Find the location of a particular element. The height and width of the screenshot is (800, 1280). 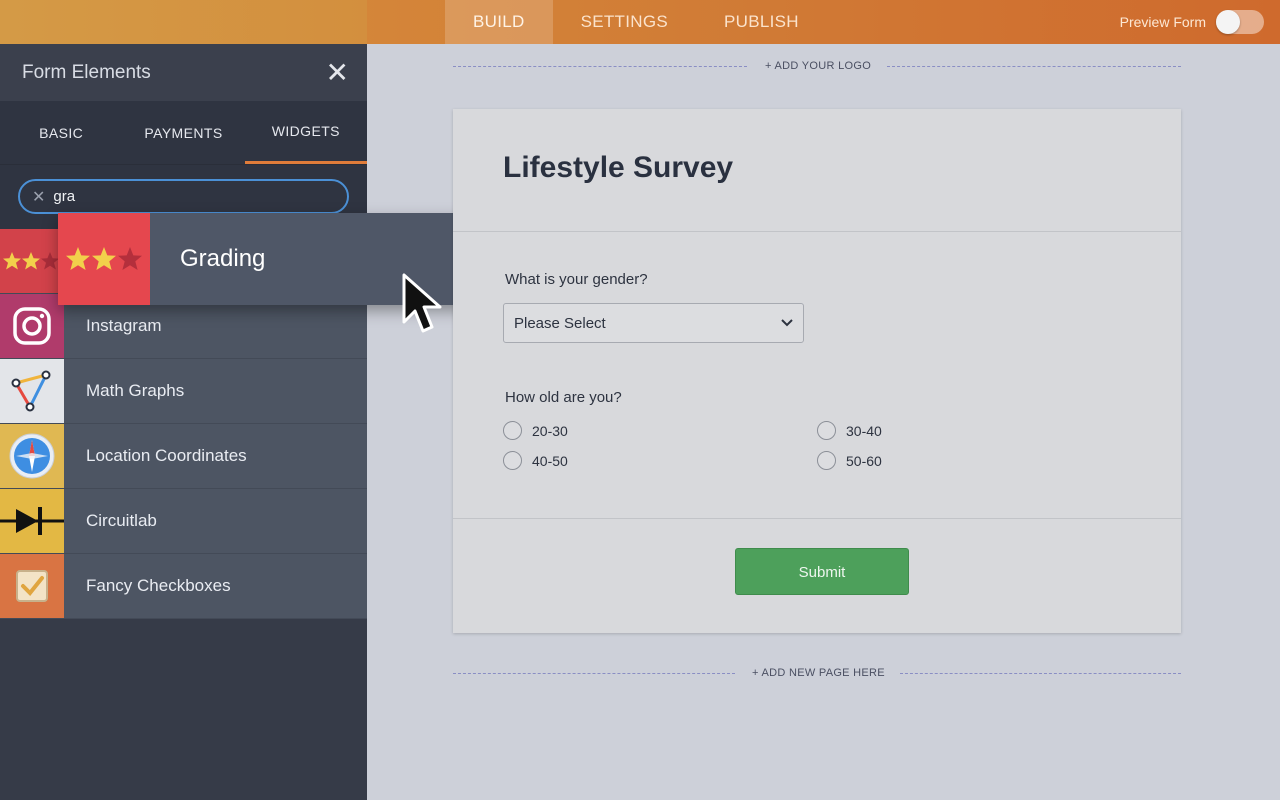

footer-divider is located at coordinates (817, 518).